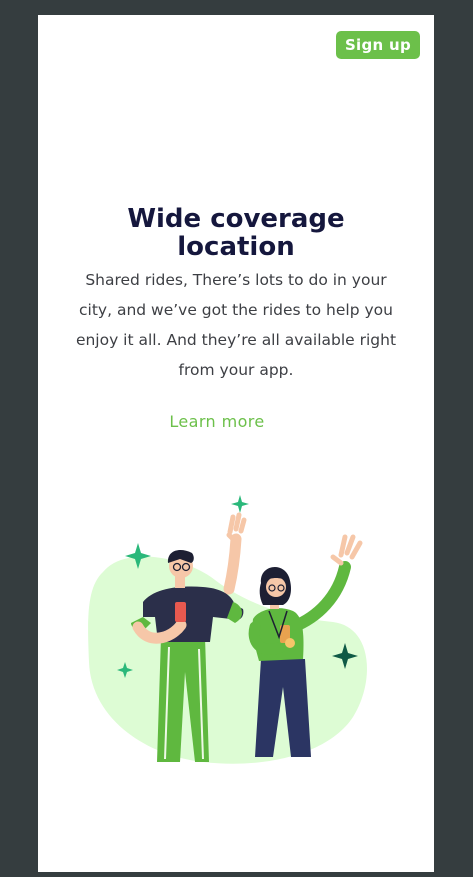 This screenshot has width=473, height=877. Describe the element at coordinates (217, 421) in the screenshot. I see `learn-more-link: Learn more` at that location.